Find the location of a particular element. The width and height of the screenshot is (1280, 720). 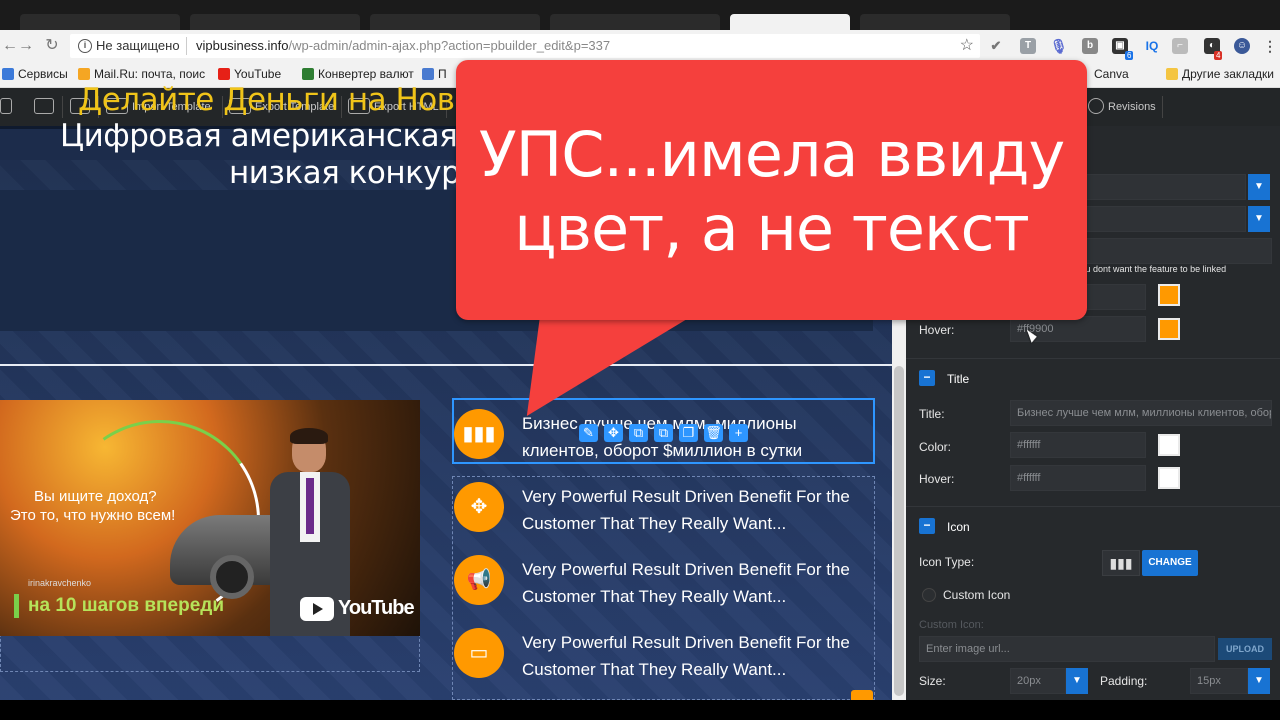

move-arrows-icon: ✥ is located at coordinates (479, 507).